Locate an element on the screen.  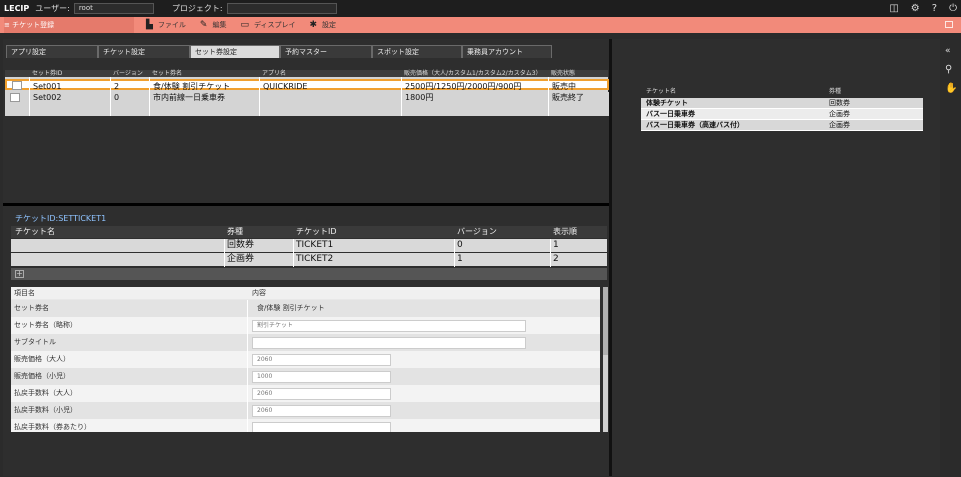
split-divider is located at coordinates (306, 204).